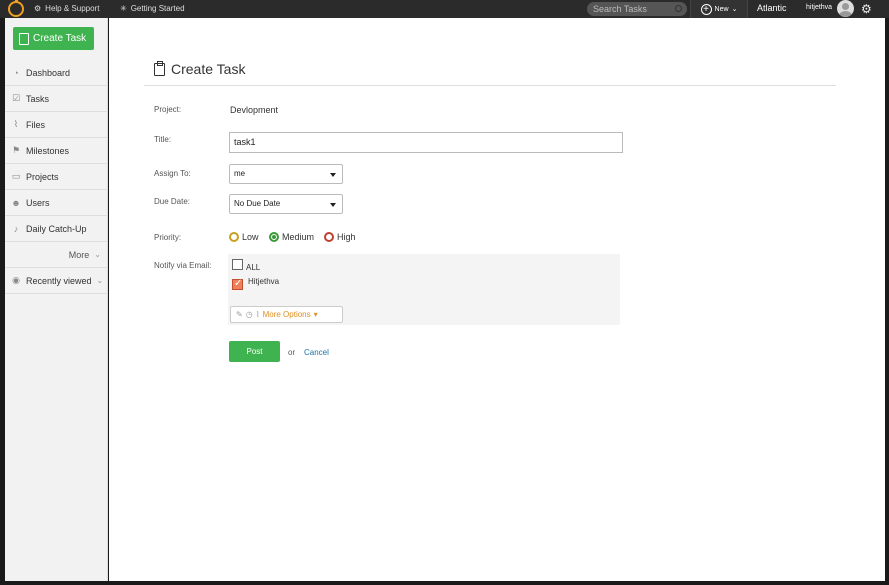 The width and height of the screenshot is (889, 585). I want to click on sidebar-item-daily-catch-up: ♪ Daily Catch-Up, so click(56, 229).